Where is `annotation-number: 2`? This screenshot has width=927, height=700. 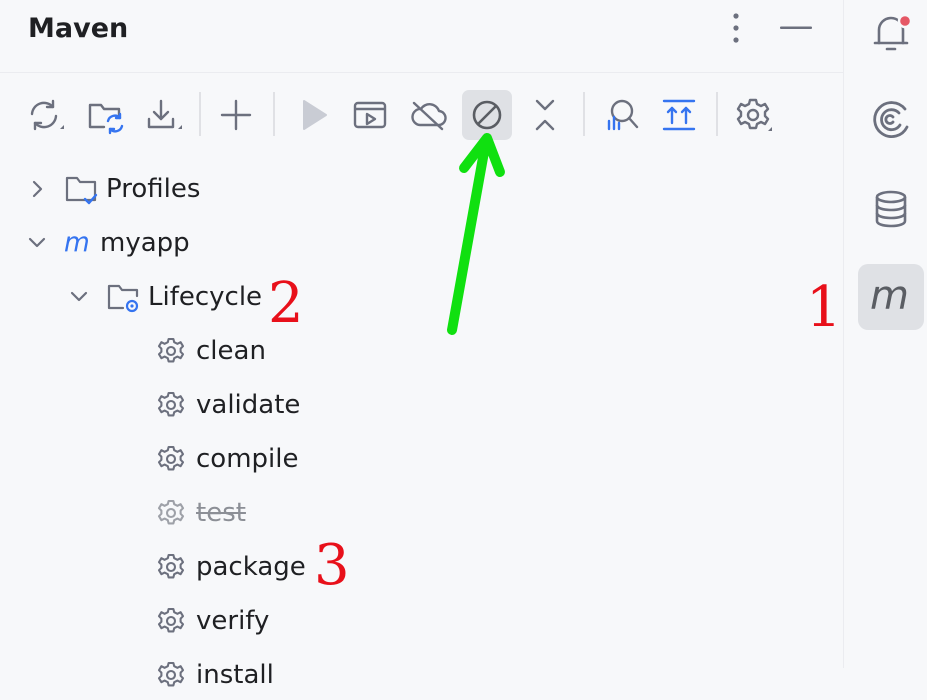 annotation-number: 2 is located at coordinates (286, 303).